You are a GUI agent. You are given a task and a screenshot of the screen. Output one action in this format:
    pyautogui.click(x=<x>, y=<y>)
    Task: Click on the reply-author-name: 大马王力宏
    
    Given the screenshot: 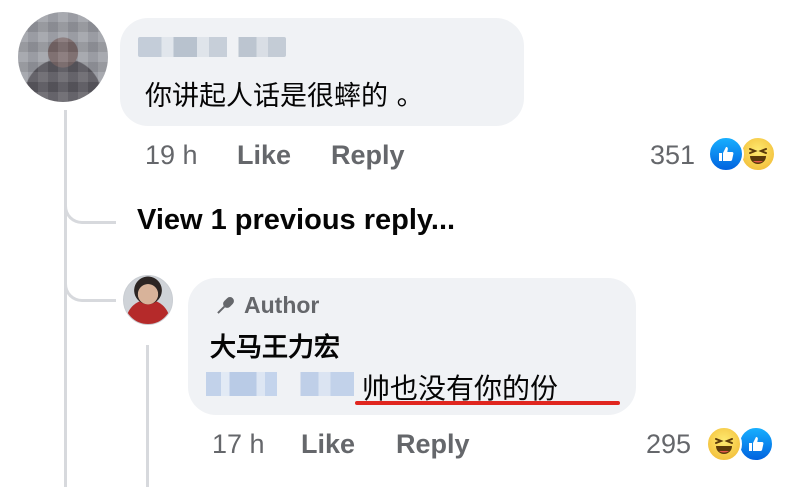 What is the action you would take?
    pyautogui.click(x=275, y=345)
    